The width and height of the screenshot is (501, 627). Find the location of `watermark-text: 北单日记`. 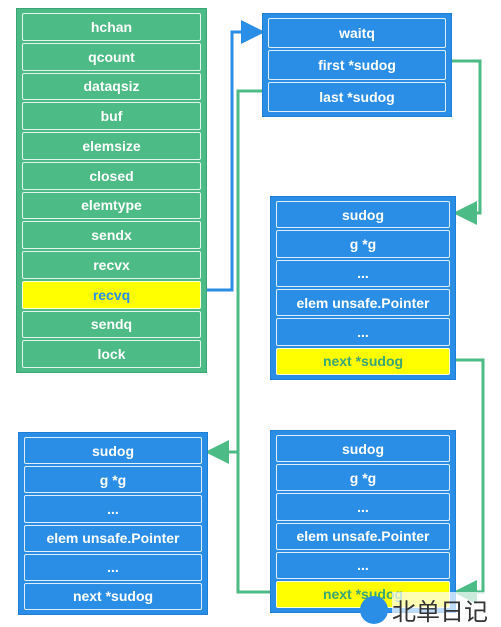

watermark-text: 北单日记 is located at coordinates (440, 609).